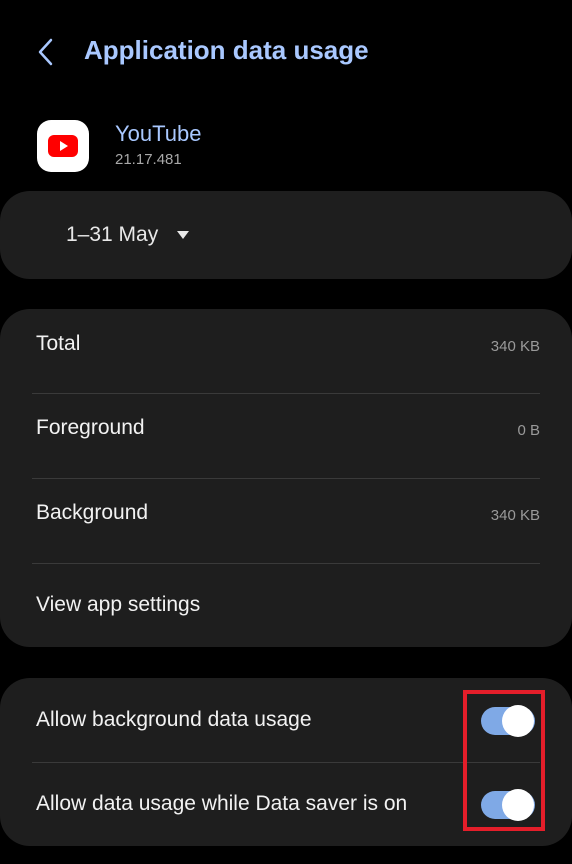 The height and width of the screenshot is (864, 572). What do you see at coordinates (286, 436) in the screenshot?
I see `usage-row-foreground: Foreground 0 B` at bounding box center [286, 436].